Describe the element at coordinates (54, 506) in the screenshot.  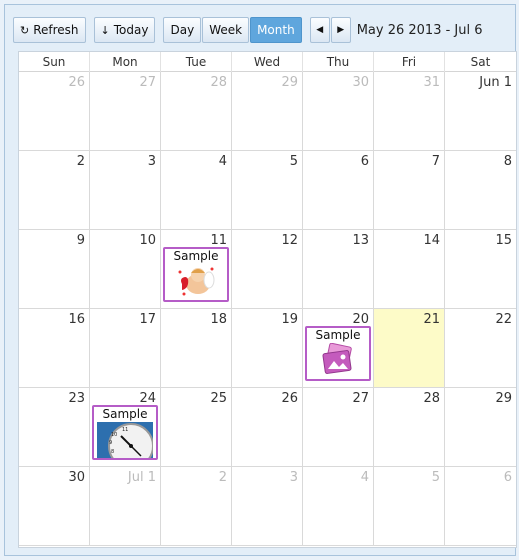
I see `day-cell: 30` at that location.